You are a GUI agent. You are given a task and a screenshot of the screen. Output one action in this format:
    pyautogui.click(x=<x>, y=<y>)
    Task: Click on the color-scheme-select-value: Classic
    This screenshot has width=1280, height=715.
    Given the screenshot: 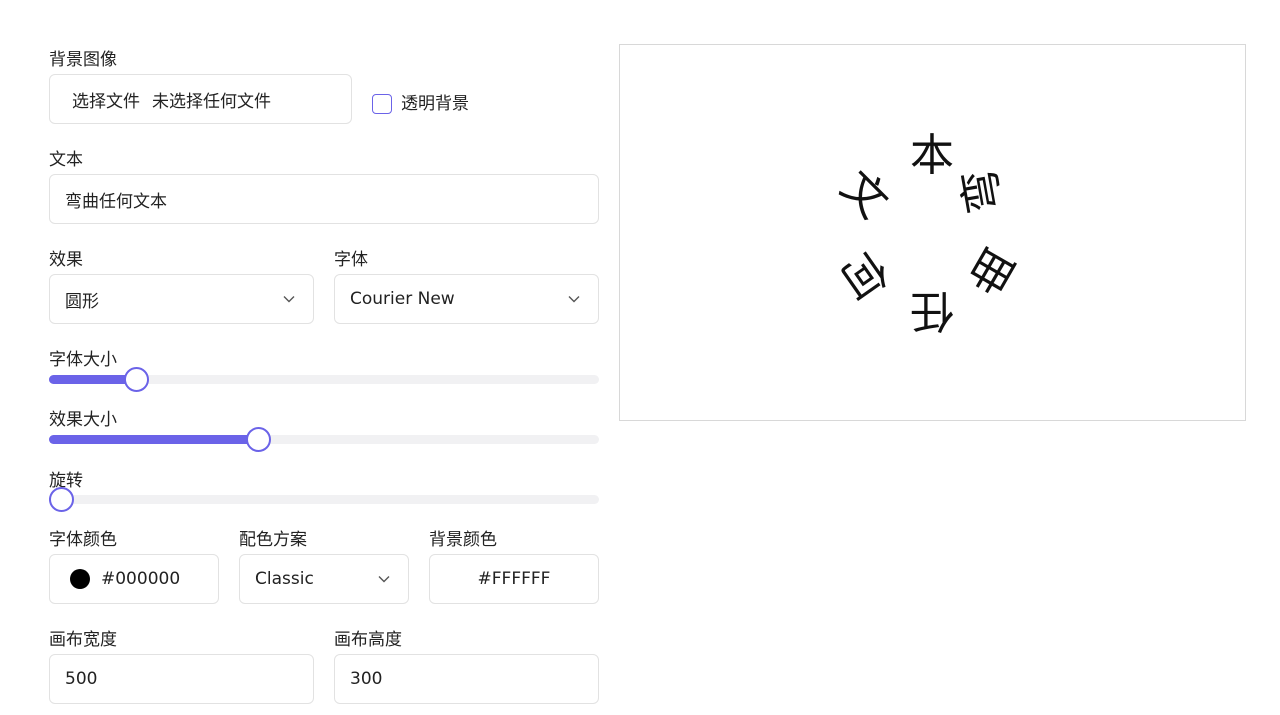 What is the action you would take?
    pyautogui.click(x=284, y=579)
    